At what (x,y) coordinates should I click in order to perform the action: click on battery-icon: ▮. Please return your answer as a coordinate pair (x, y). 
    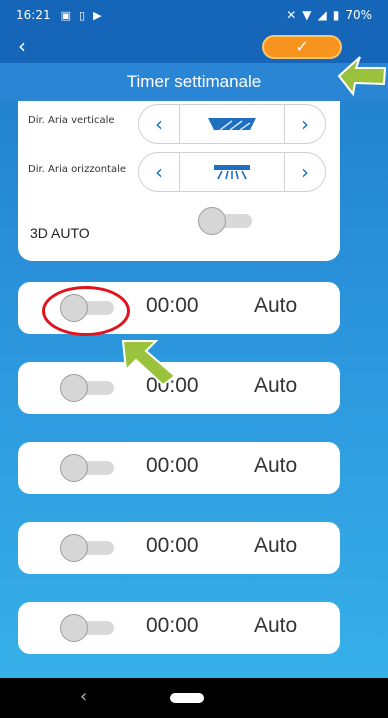
    Looking at the image, I should click on (336, 15).